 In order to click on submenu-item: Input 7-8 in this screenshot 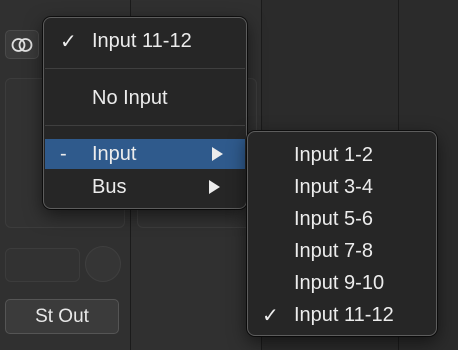, I will do `click(342, 251)`.